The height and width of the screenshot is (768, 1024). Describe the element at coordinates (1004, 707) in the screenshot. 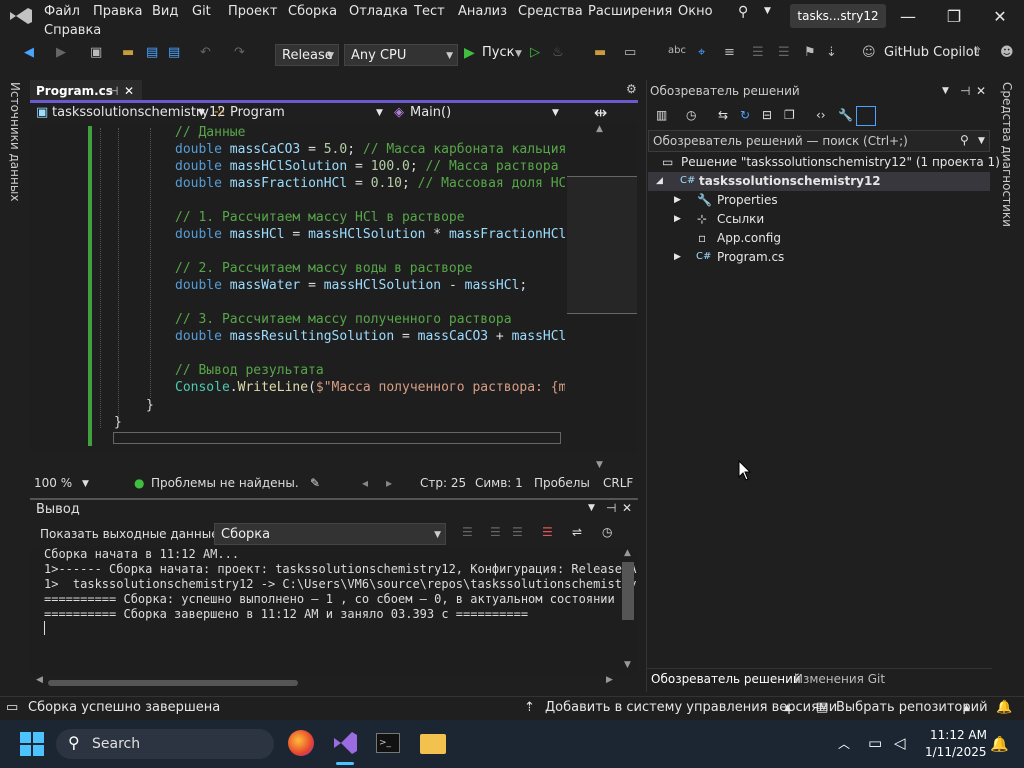

I see `notification-bell-icon: 🔔` at that location.